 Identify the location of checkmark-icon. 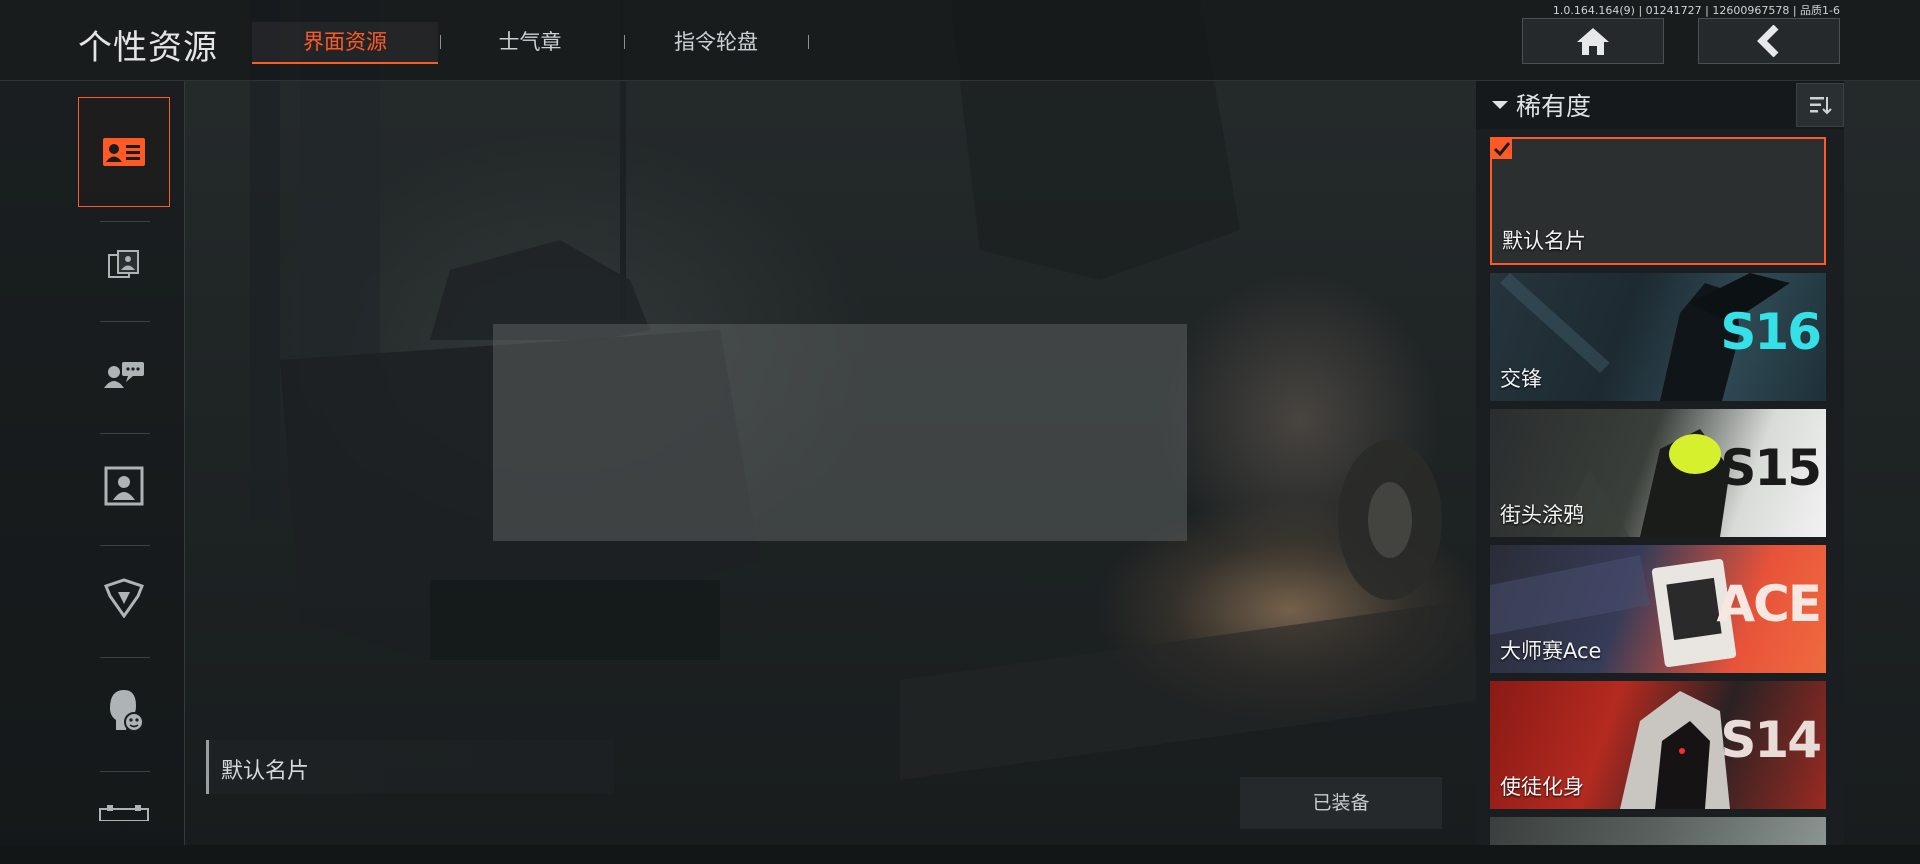
(1502, 149).